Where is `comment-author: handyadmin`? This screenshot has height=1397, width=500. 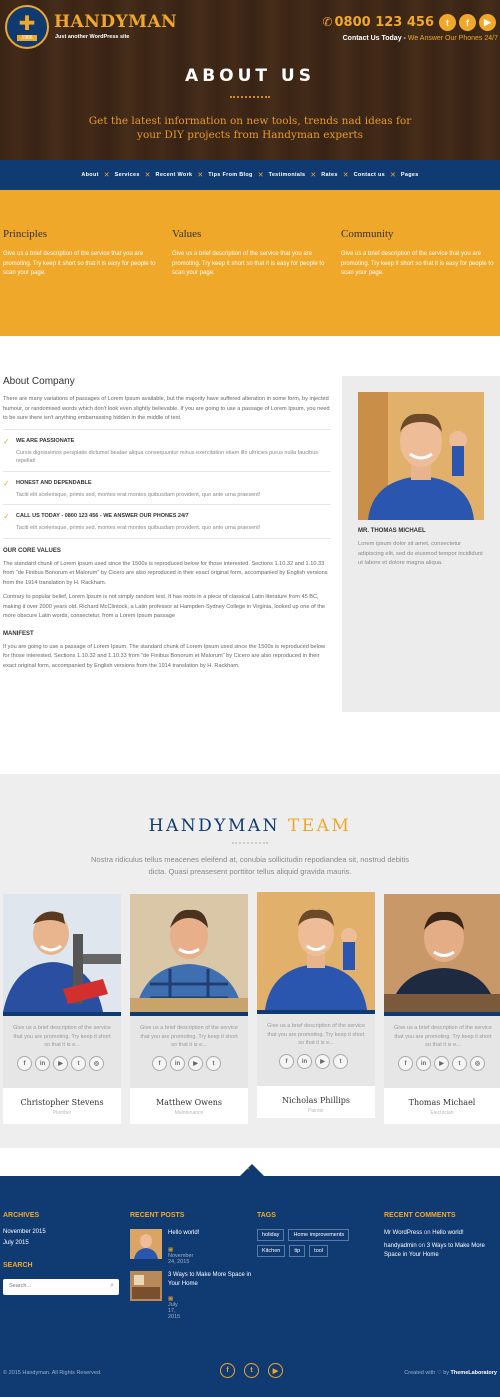
comment-author: handyadmin is located at coordinates (400, 1246).